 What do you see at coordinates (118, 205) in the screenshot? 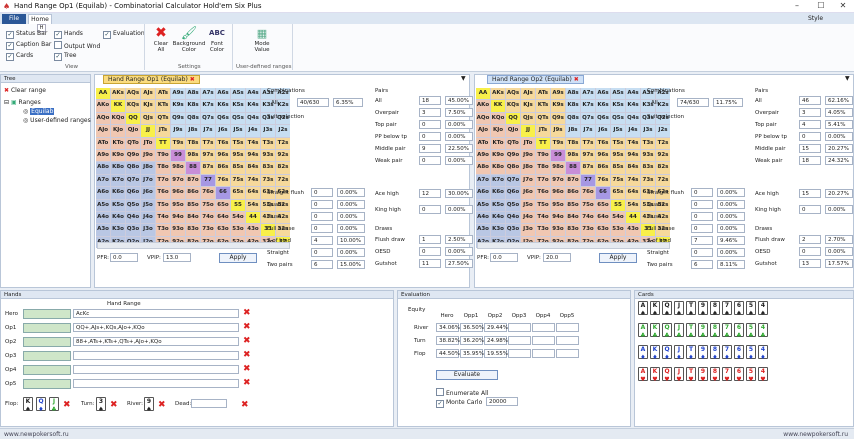
I see `hand-cell: K5o` at bounding box center [118, 205].